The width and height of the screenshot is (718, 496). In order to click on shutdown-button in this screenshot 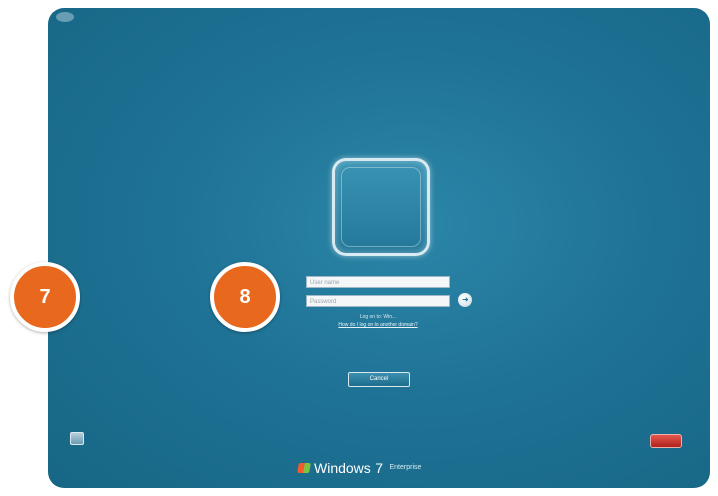, I will do `click(666, 441)`.